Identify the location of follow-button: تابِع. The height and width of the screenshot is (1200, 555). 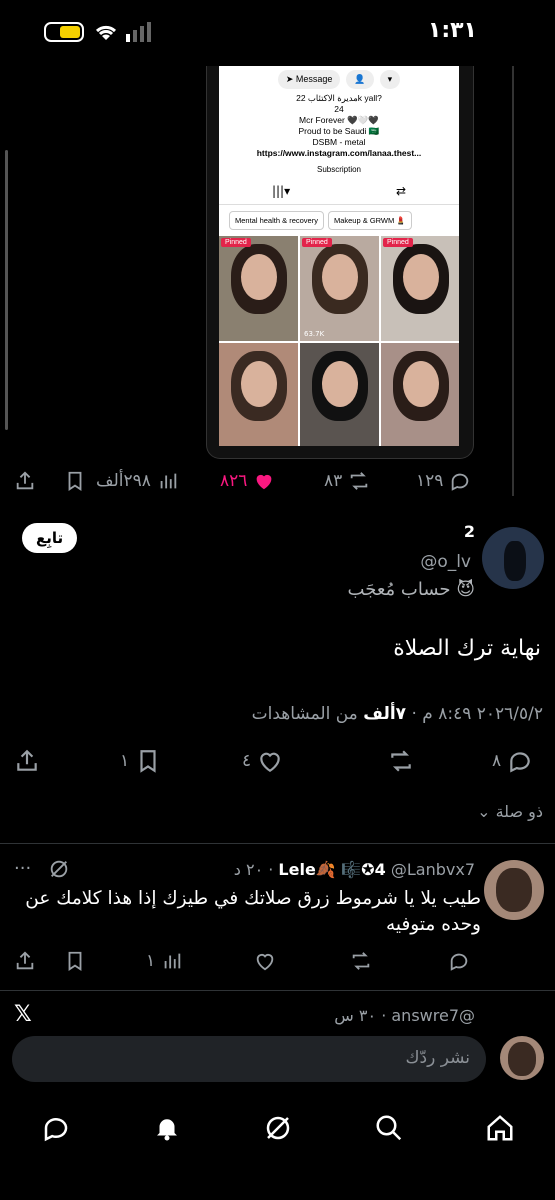
(50, 538).